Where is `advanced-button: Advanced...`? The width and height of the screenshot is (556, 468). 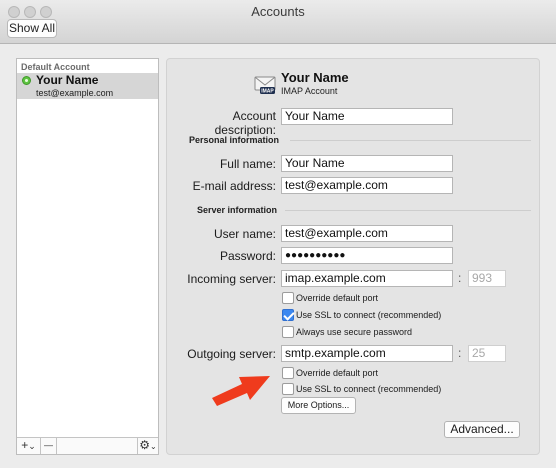 advanced-button: Advanced... is located at coordinates (482, 429).